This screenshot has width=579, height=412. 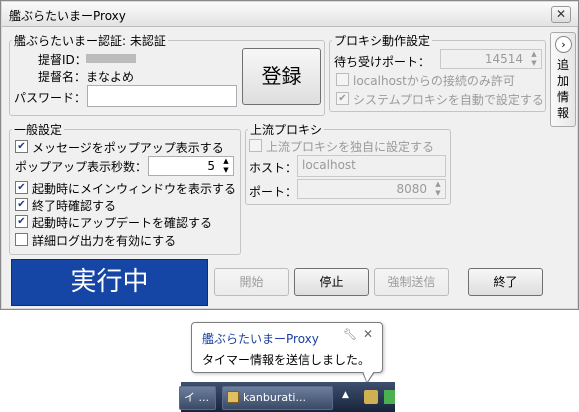 What do you see at coordinates (382, 41) in the screenshot?
I see `proxy-settings-legend: プロキシ動作設定` at bounding box center [382, 41].